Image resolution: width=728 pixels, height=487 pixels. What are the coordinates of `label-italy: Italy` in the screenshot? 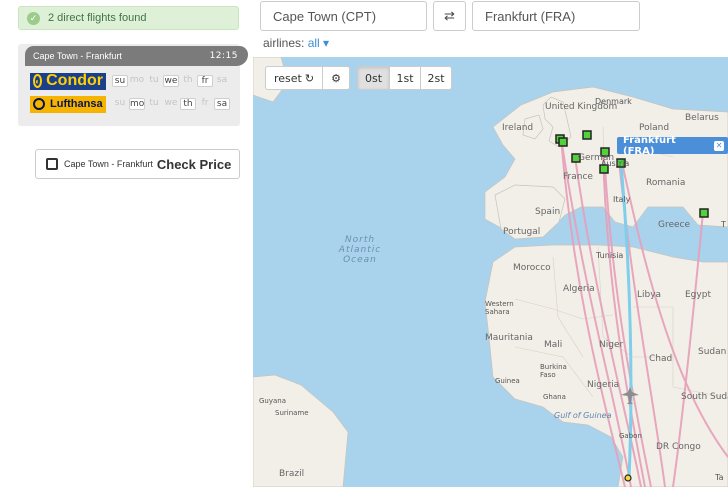 It's located at (622, 199).